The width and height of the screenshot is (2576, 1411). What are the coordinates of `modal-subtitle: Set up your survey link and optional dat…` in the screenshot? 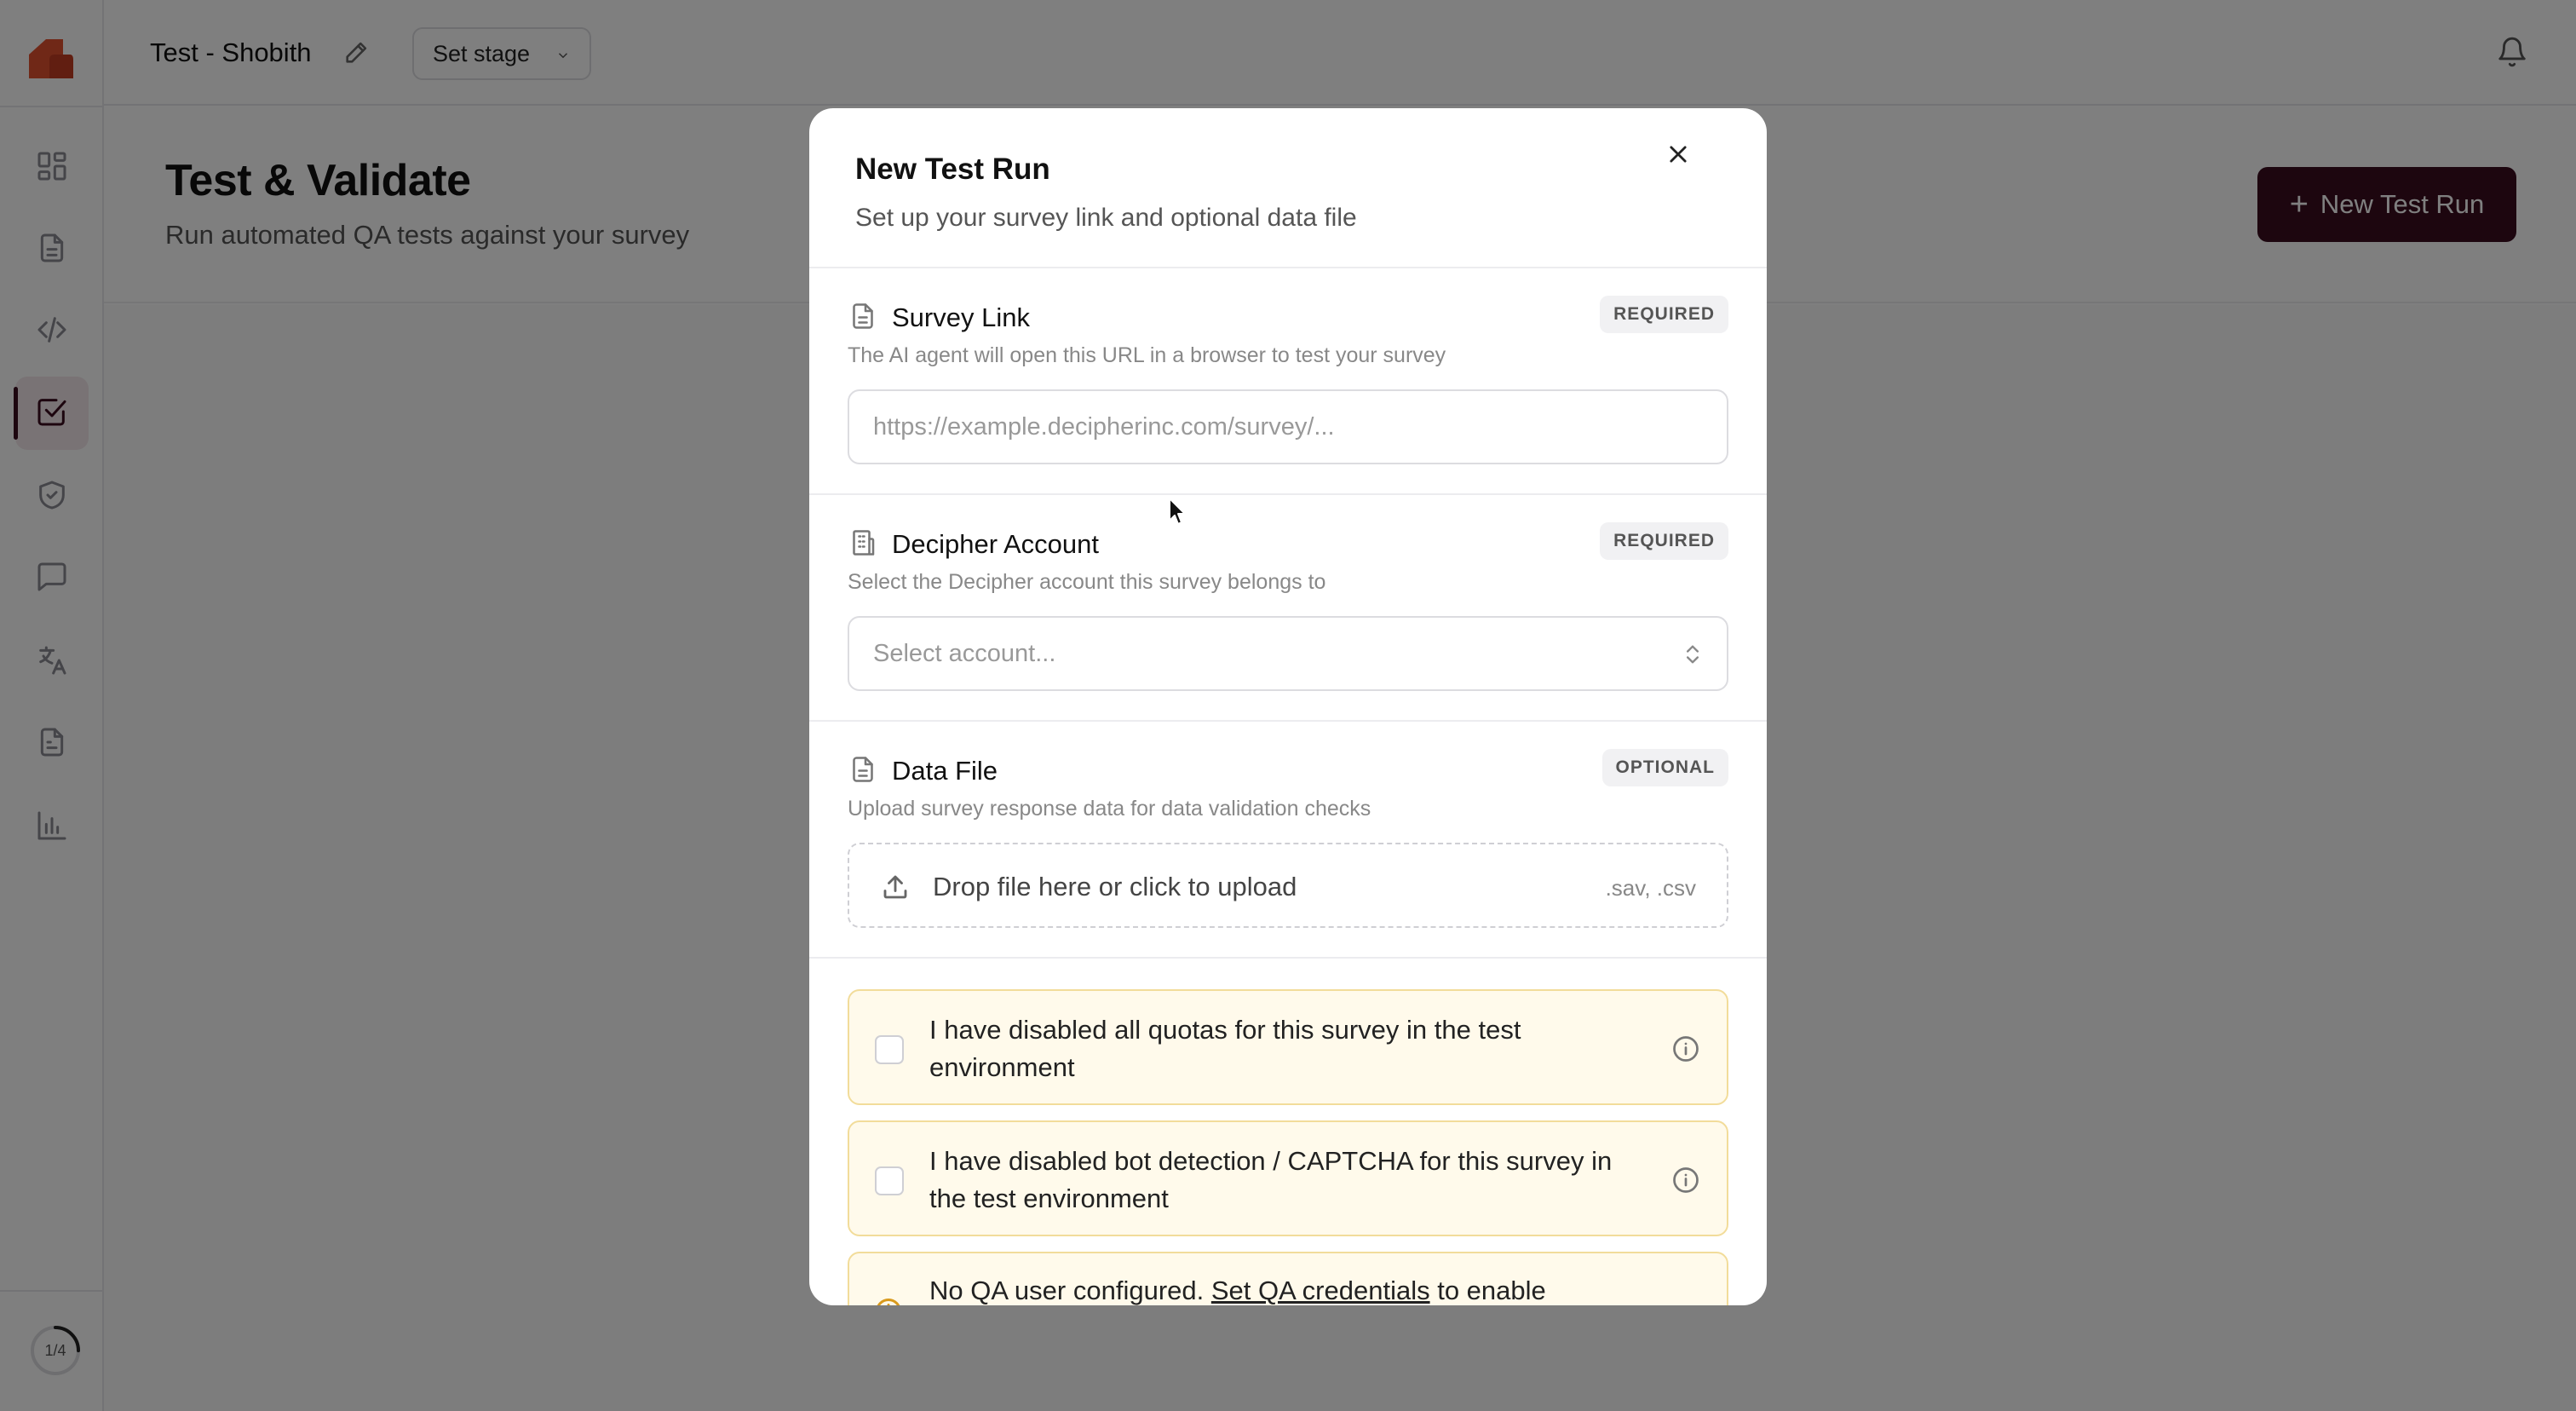 It's located at (1106, 218).